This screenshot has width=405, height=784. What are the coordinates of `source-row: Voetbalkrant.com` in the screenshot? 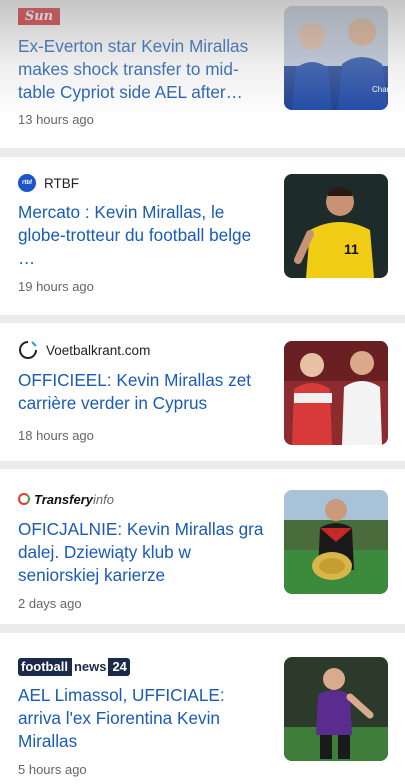 It's located at (84, 350).